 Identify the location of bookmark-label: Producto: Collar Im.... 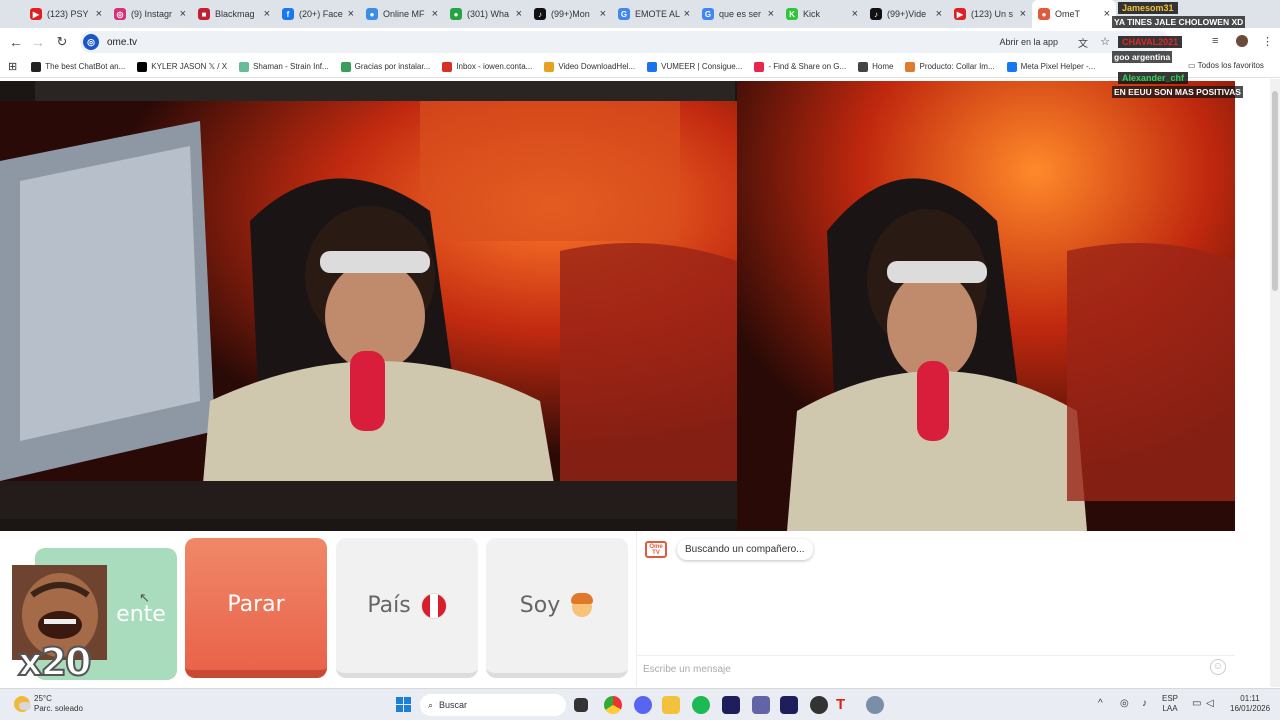
(957, 66).